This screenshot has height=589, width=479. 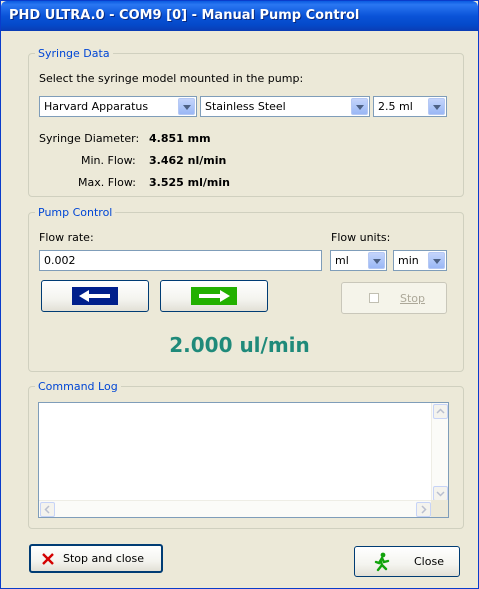 I want to click on syringe-volume-select: 2.5 ml, so click(x=410, y=106).